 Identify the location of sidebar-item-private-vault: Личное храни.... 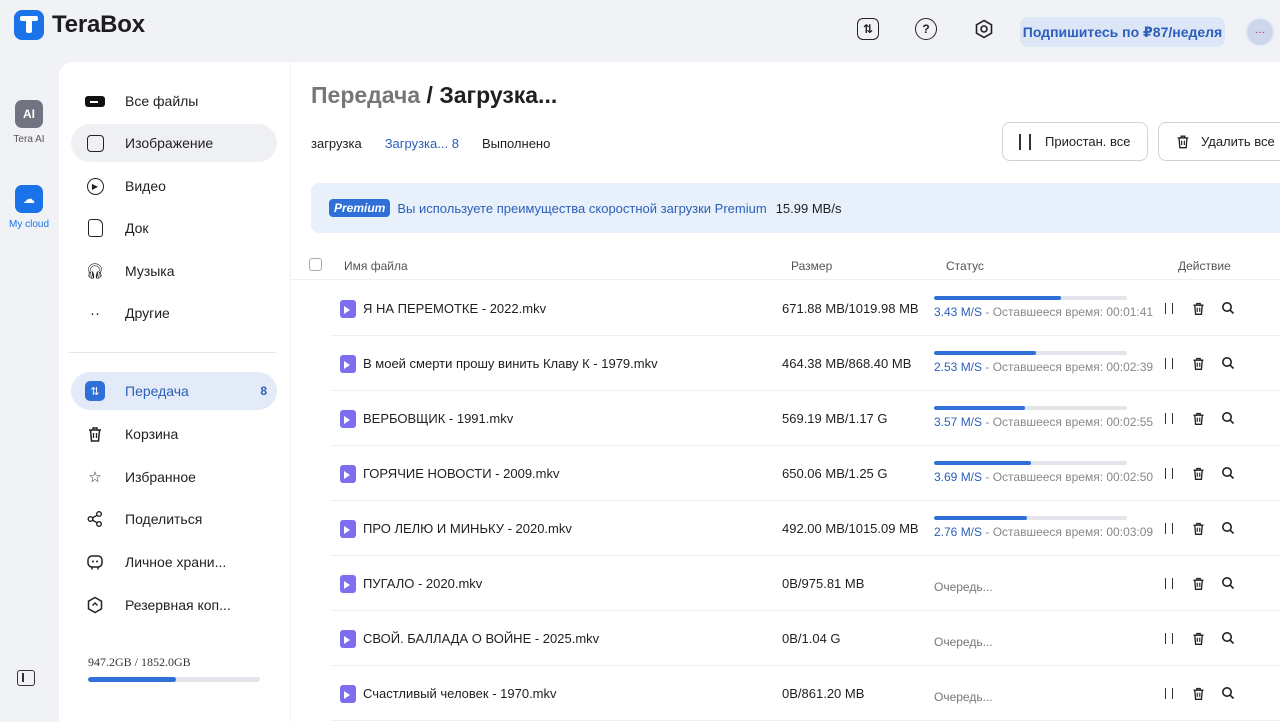
(174, 562).